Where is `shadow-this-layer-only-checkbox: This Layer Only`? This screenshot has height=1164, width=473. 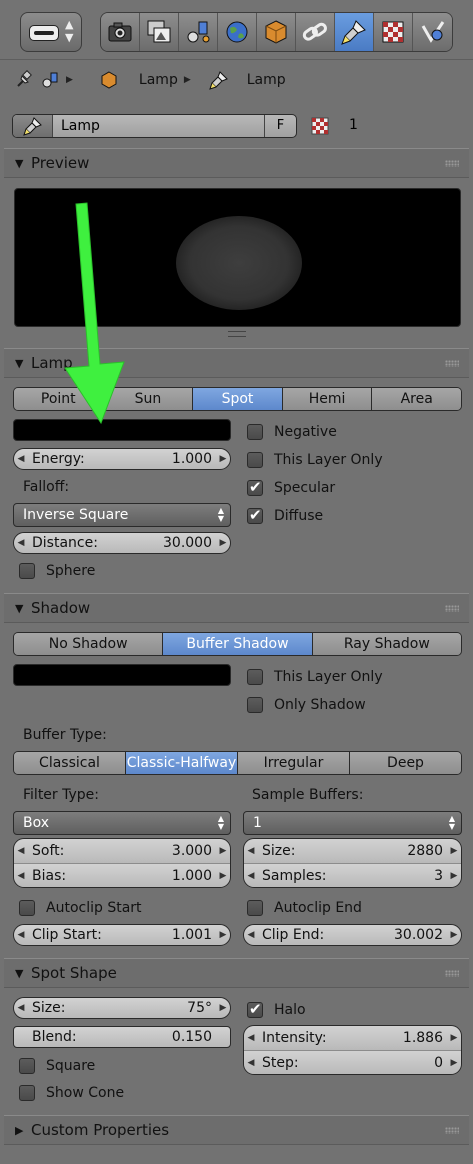 shadow-this-layer-only-checkbox: This Layer Only is located at coordinates (315, 677).